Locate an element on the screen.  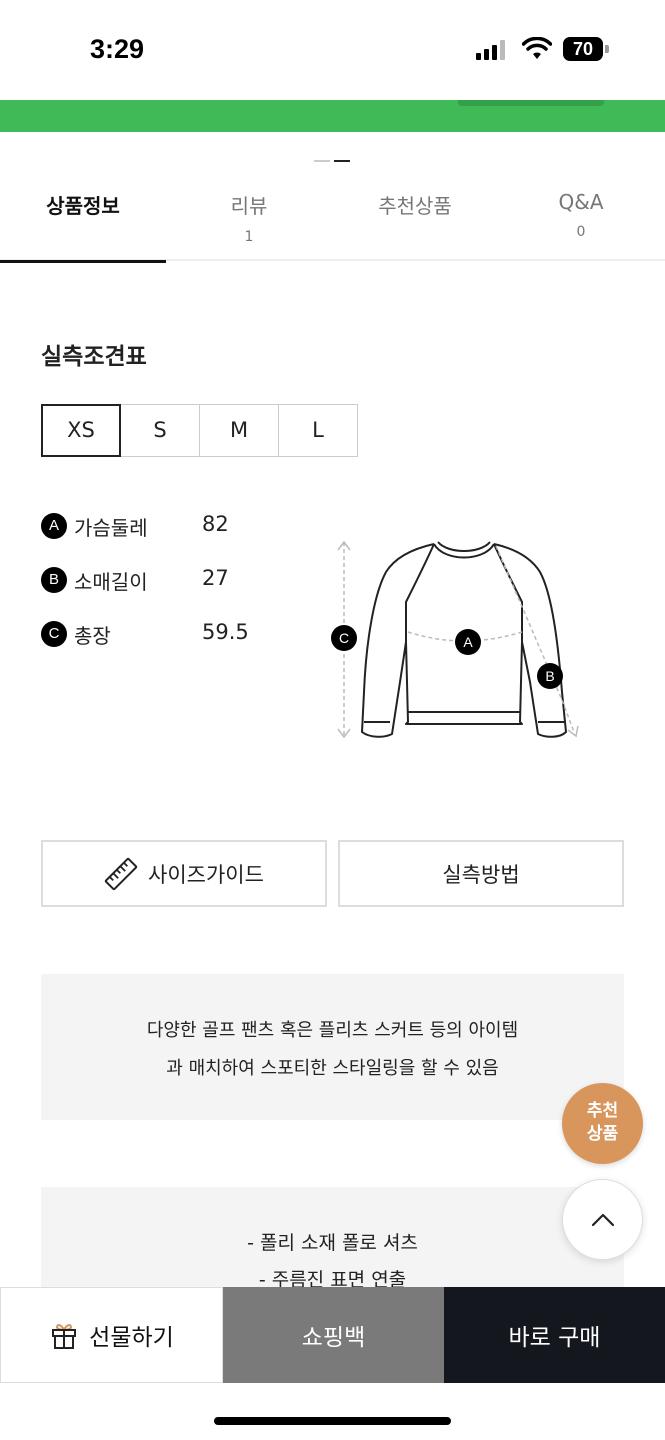
recommended-products-button: 추천 상품 is located at coordinates (602, 1123).